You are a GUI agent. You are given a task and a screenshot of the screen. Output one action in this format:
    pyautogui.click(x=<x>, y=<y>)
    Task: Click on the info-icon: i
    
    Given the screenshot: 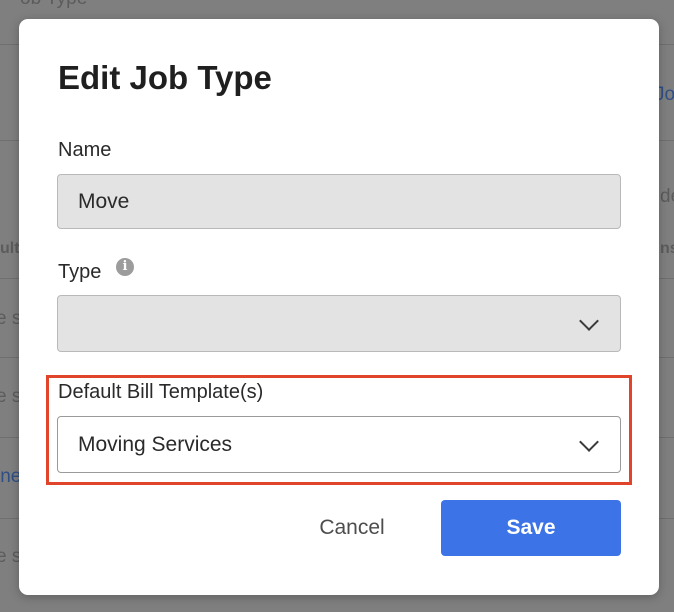 What is the action you would take?
    pyautogui.click(x=125, y=267)
    